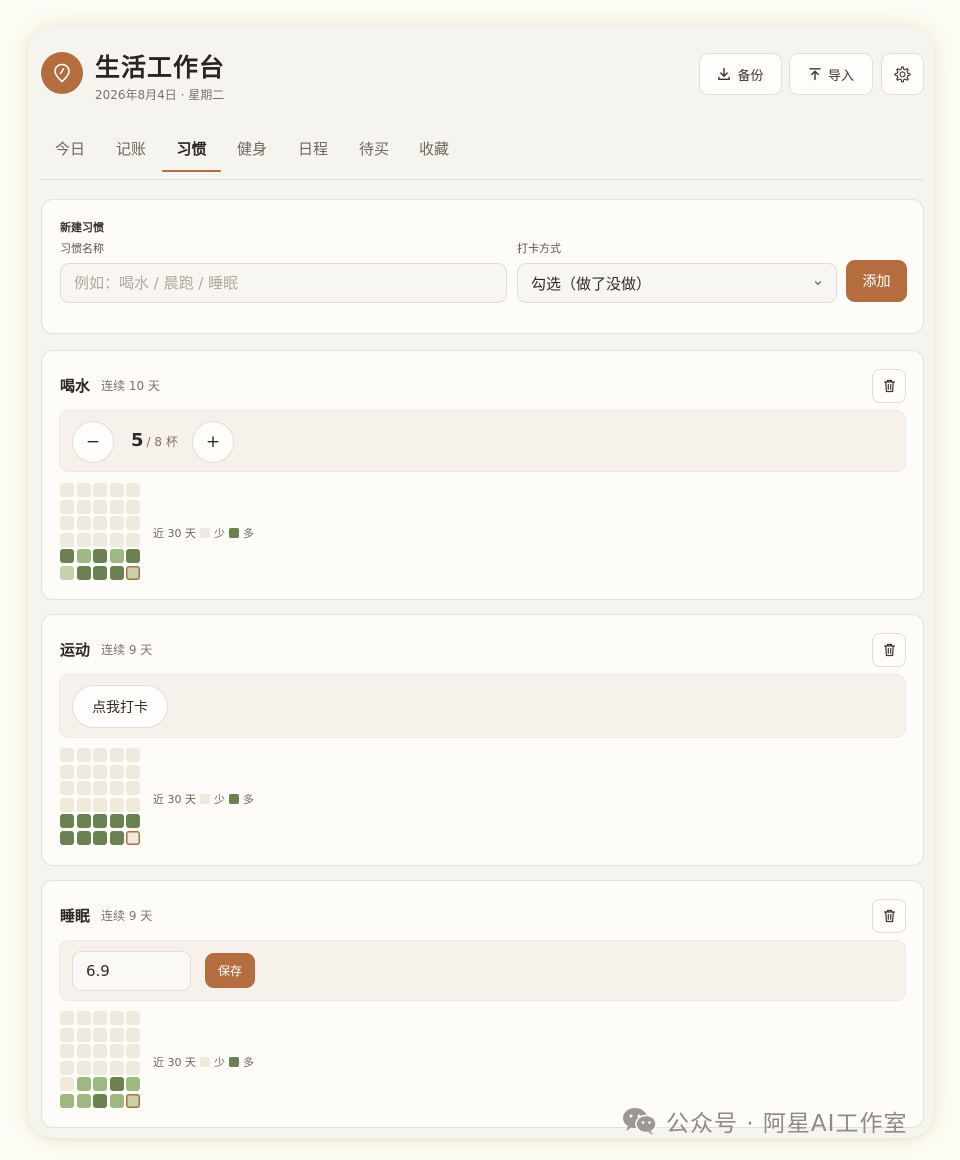  I want to click on heatmap-legend: 近 30 天 少 多, so click(203, 533).